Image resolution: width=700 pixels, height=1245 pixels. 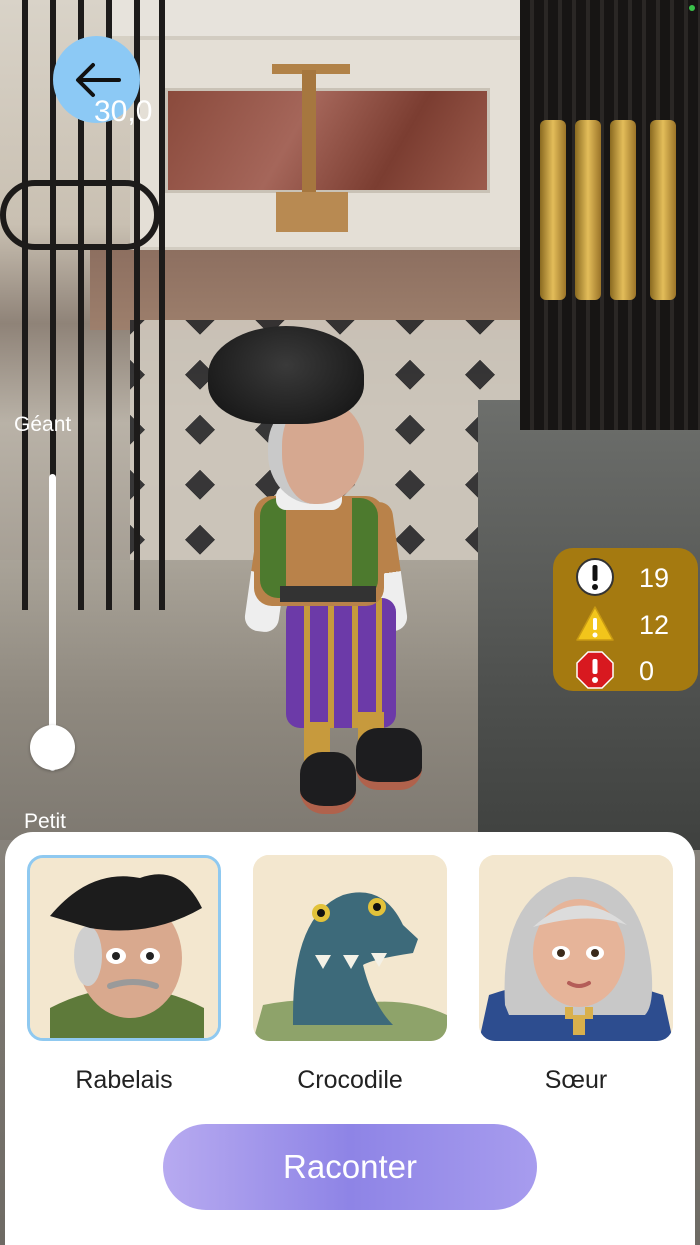 I want to click on character-belt, so click(x=328, y=594).